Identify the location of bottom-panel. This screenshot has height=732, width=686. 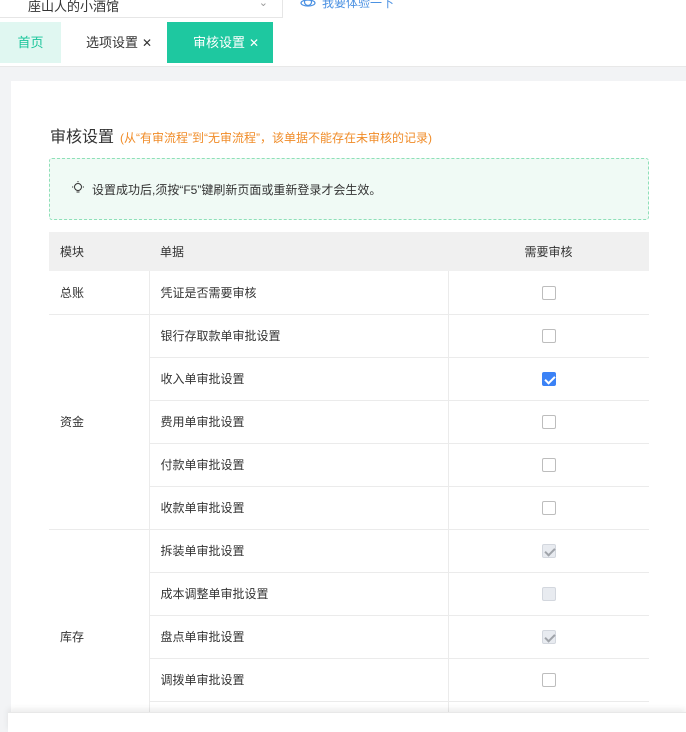
(347, 722).